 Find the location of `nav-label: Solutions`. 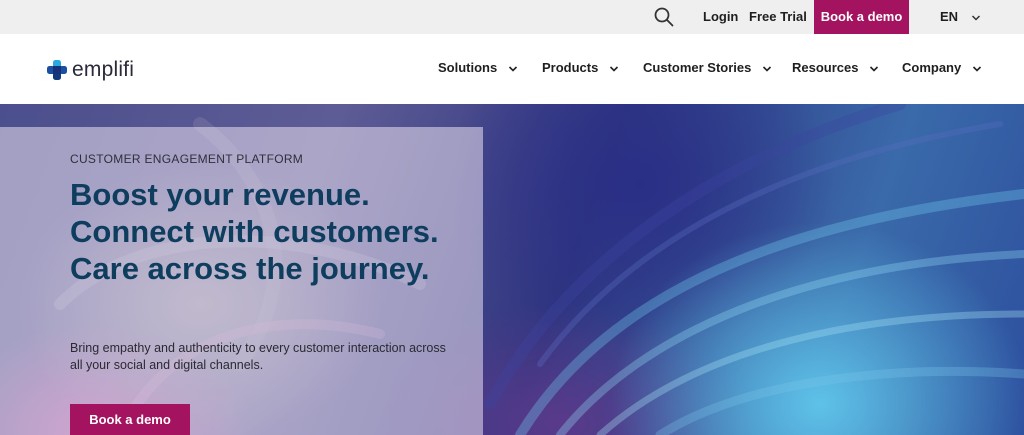

nav-label: Solutions is located at coordinates (468, 67).